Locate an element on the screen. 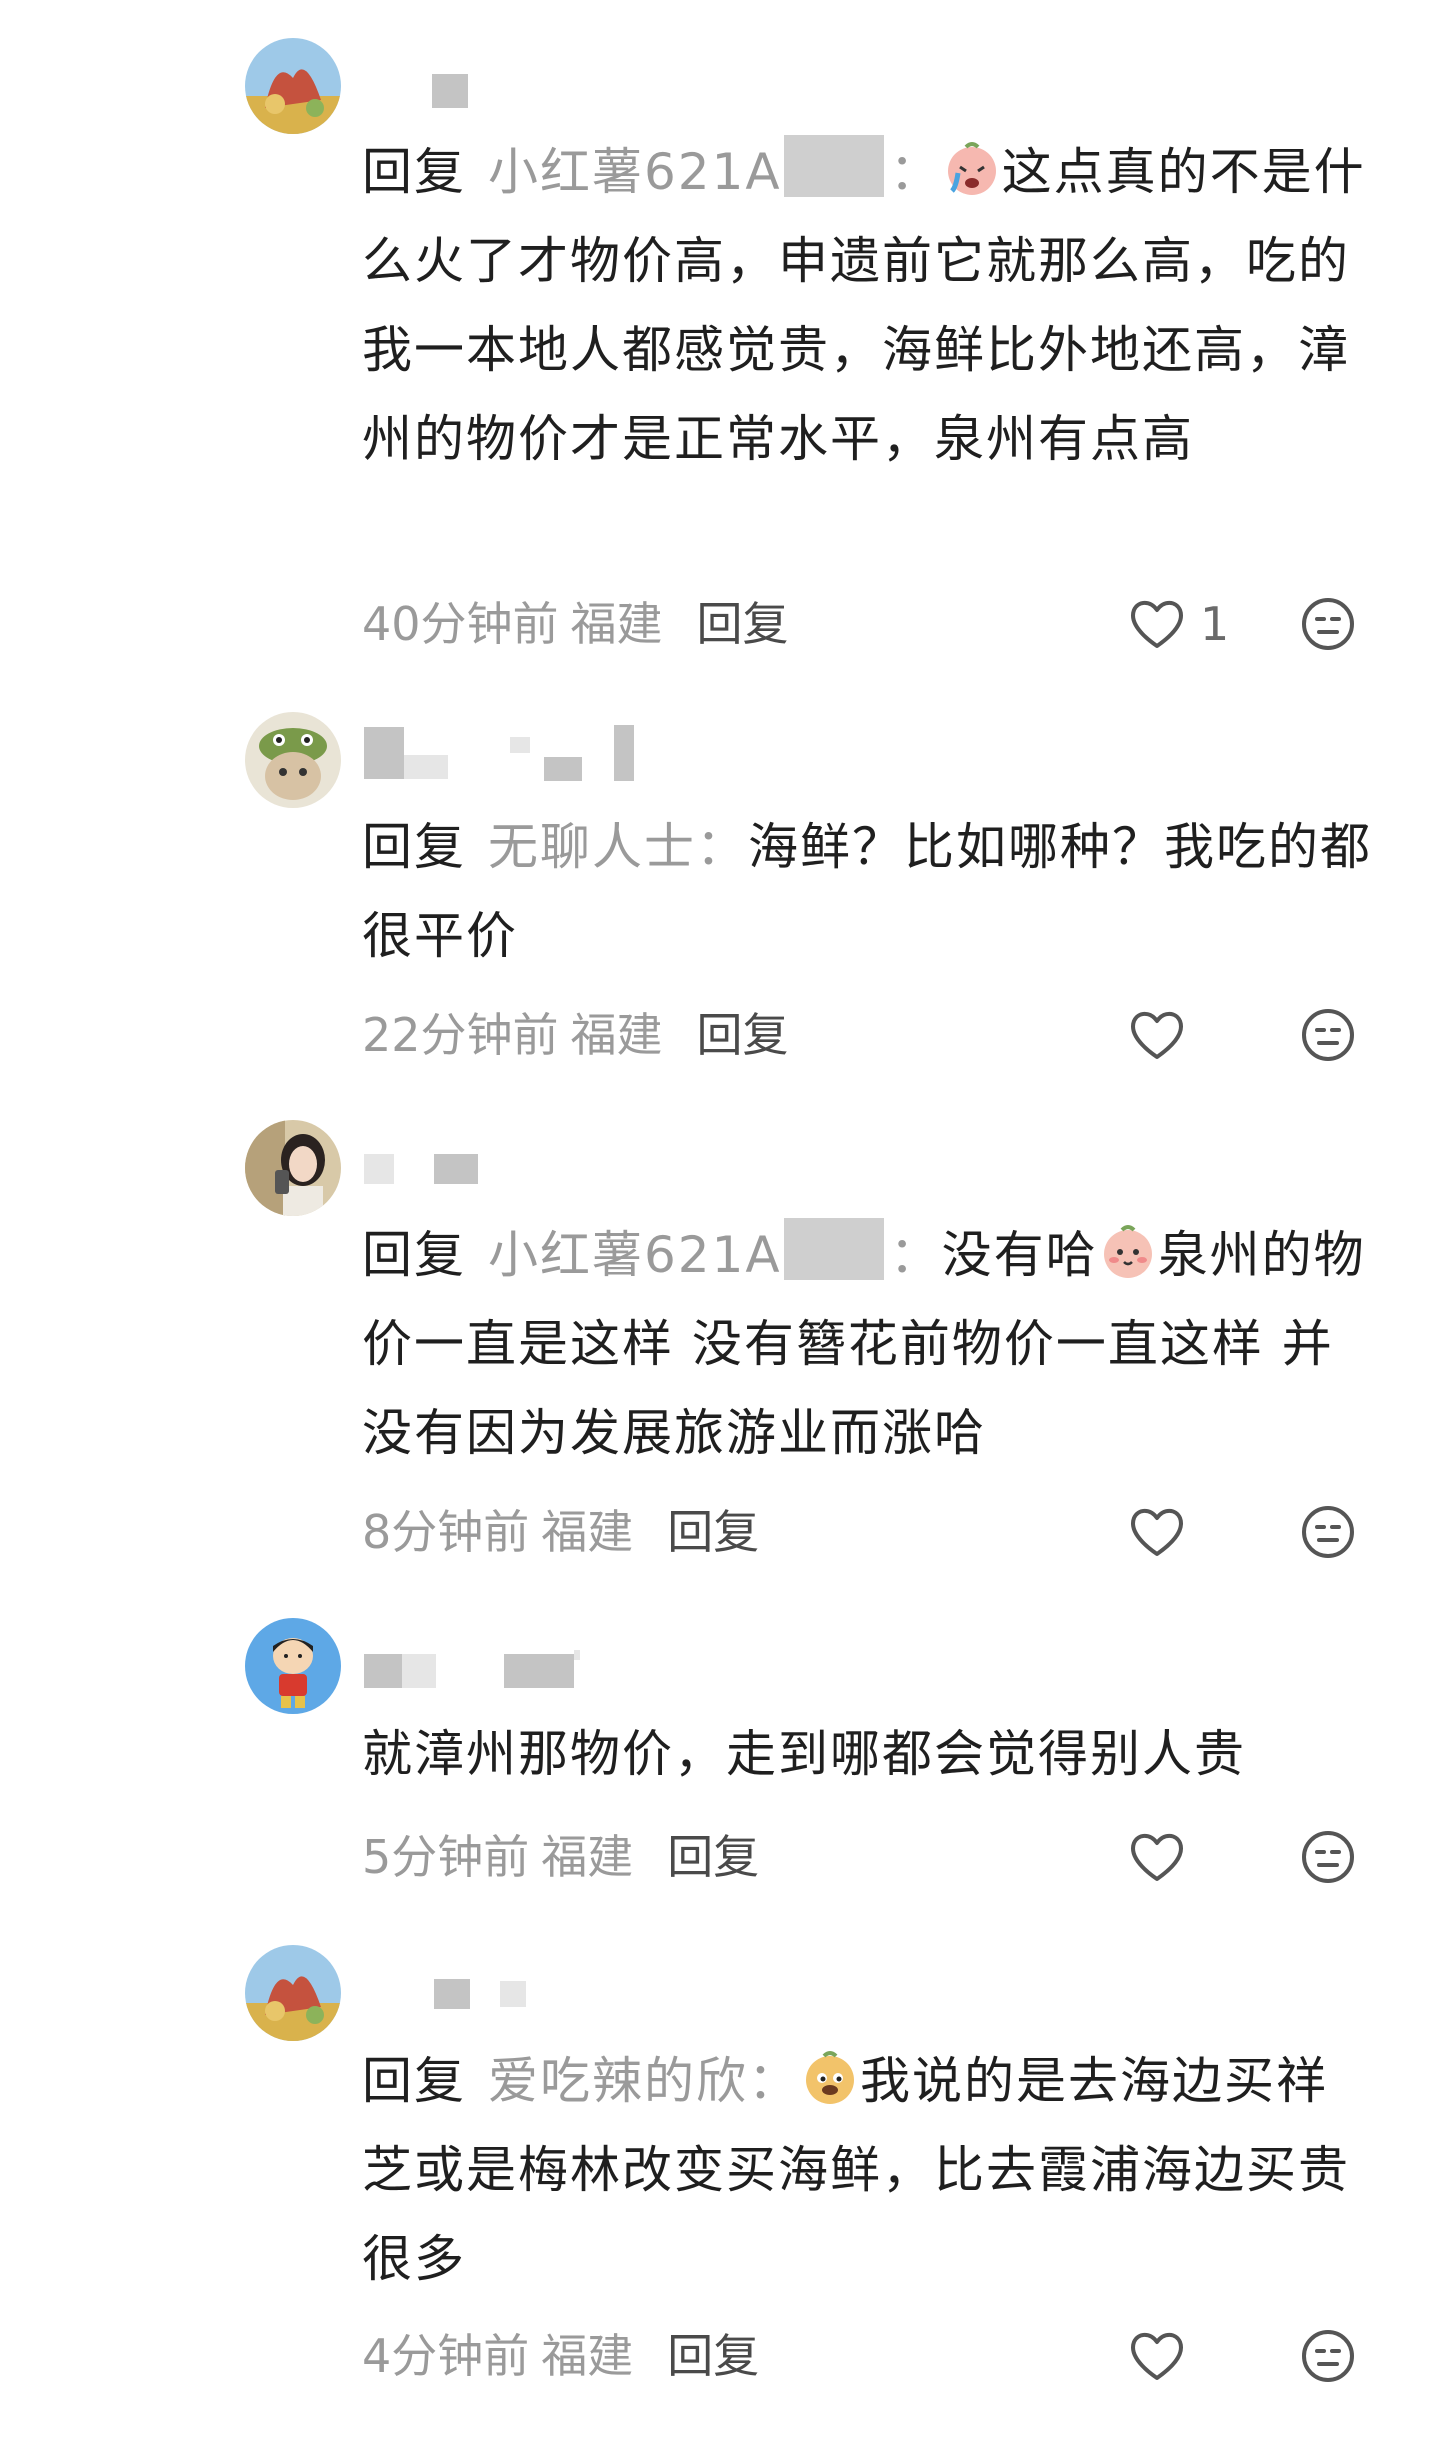 This screenshot has width=1440, height=2450. comment-time: 22分钟前 is located at coordinates (460, 1035).